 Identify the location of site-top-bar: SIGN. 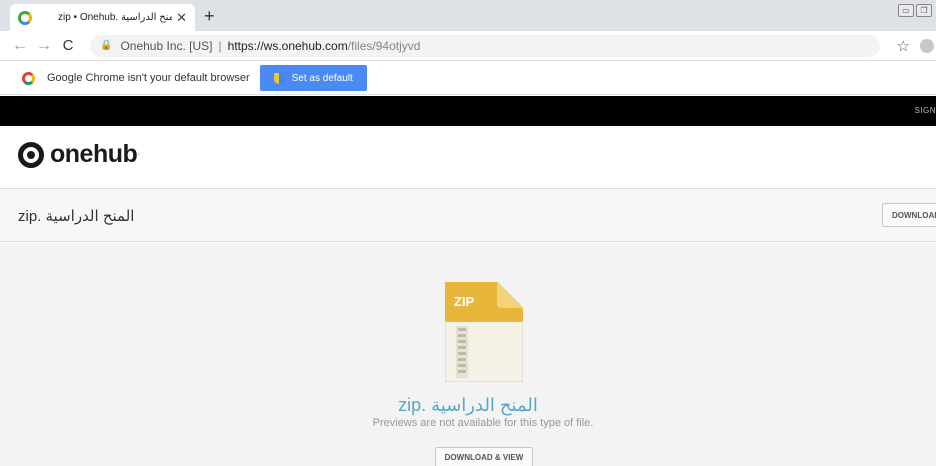
(468, 111).